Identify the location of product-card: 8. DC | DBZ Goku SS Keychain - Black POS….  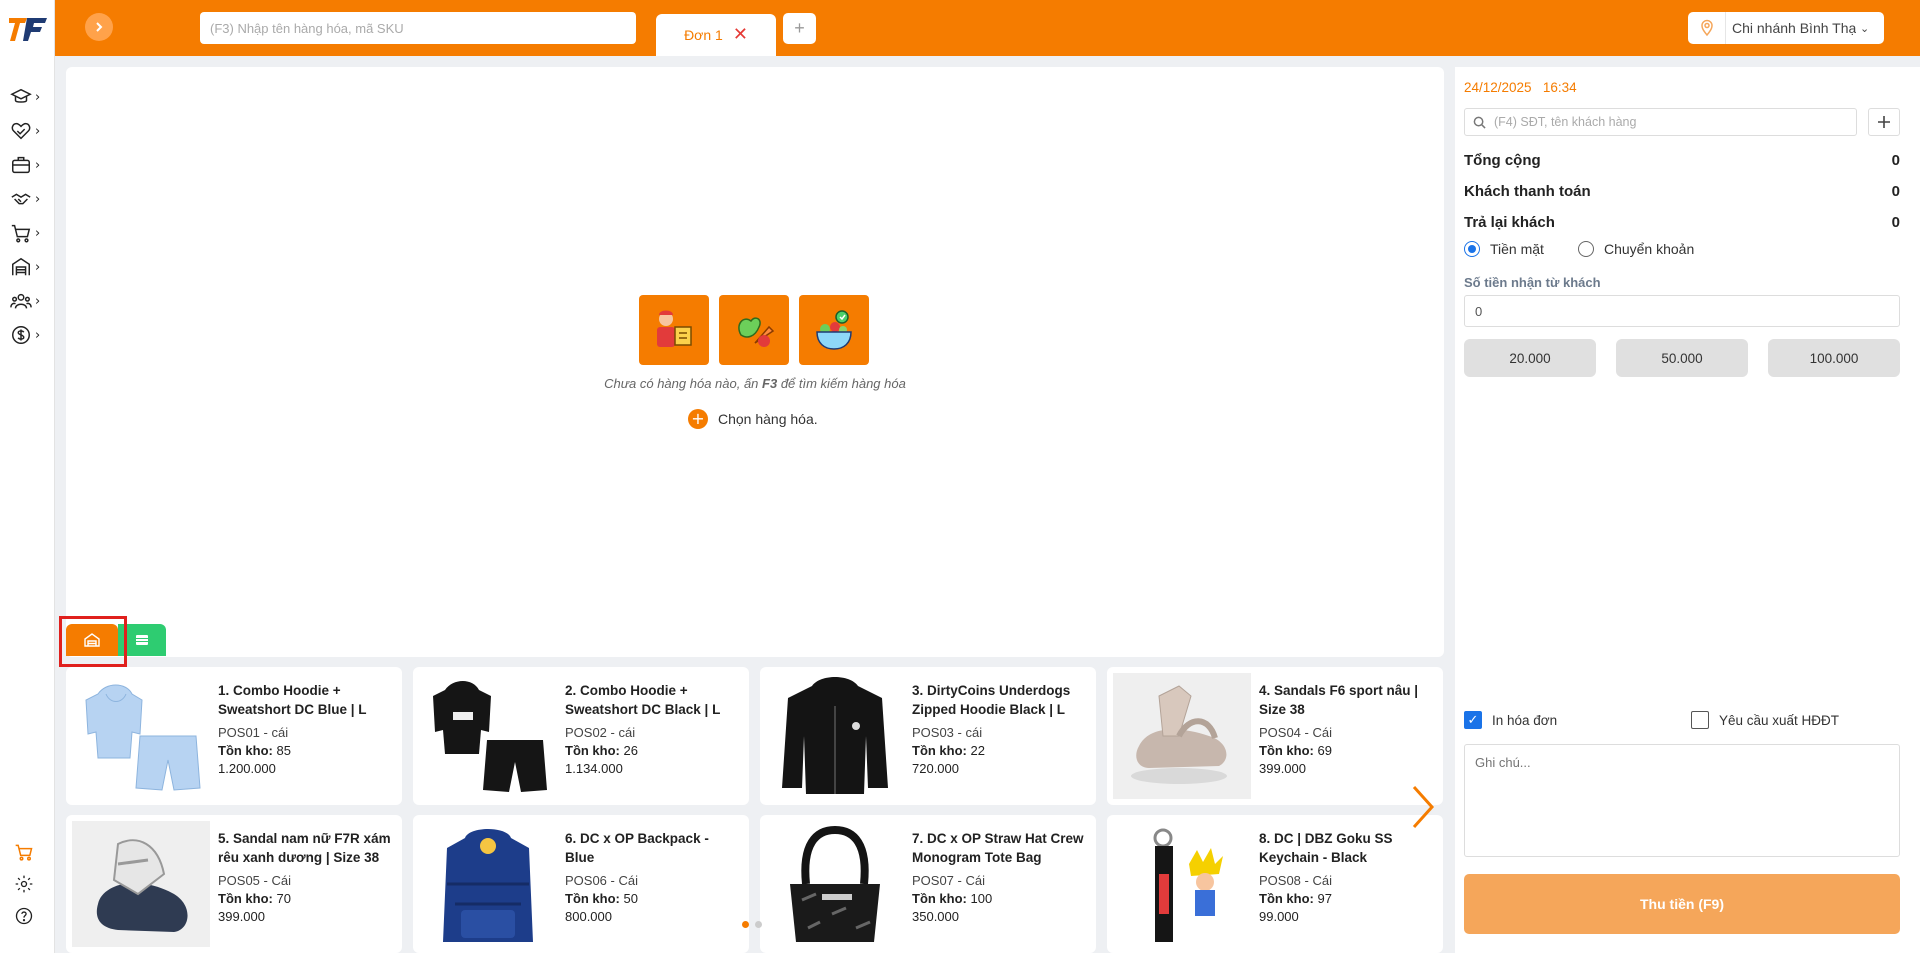
(1275, 884).